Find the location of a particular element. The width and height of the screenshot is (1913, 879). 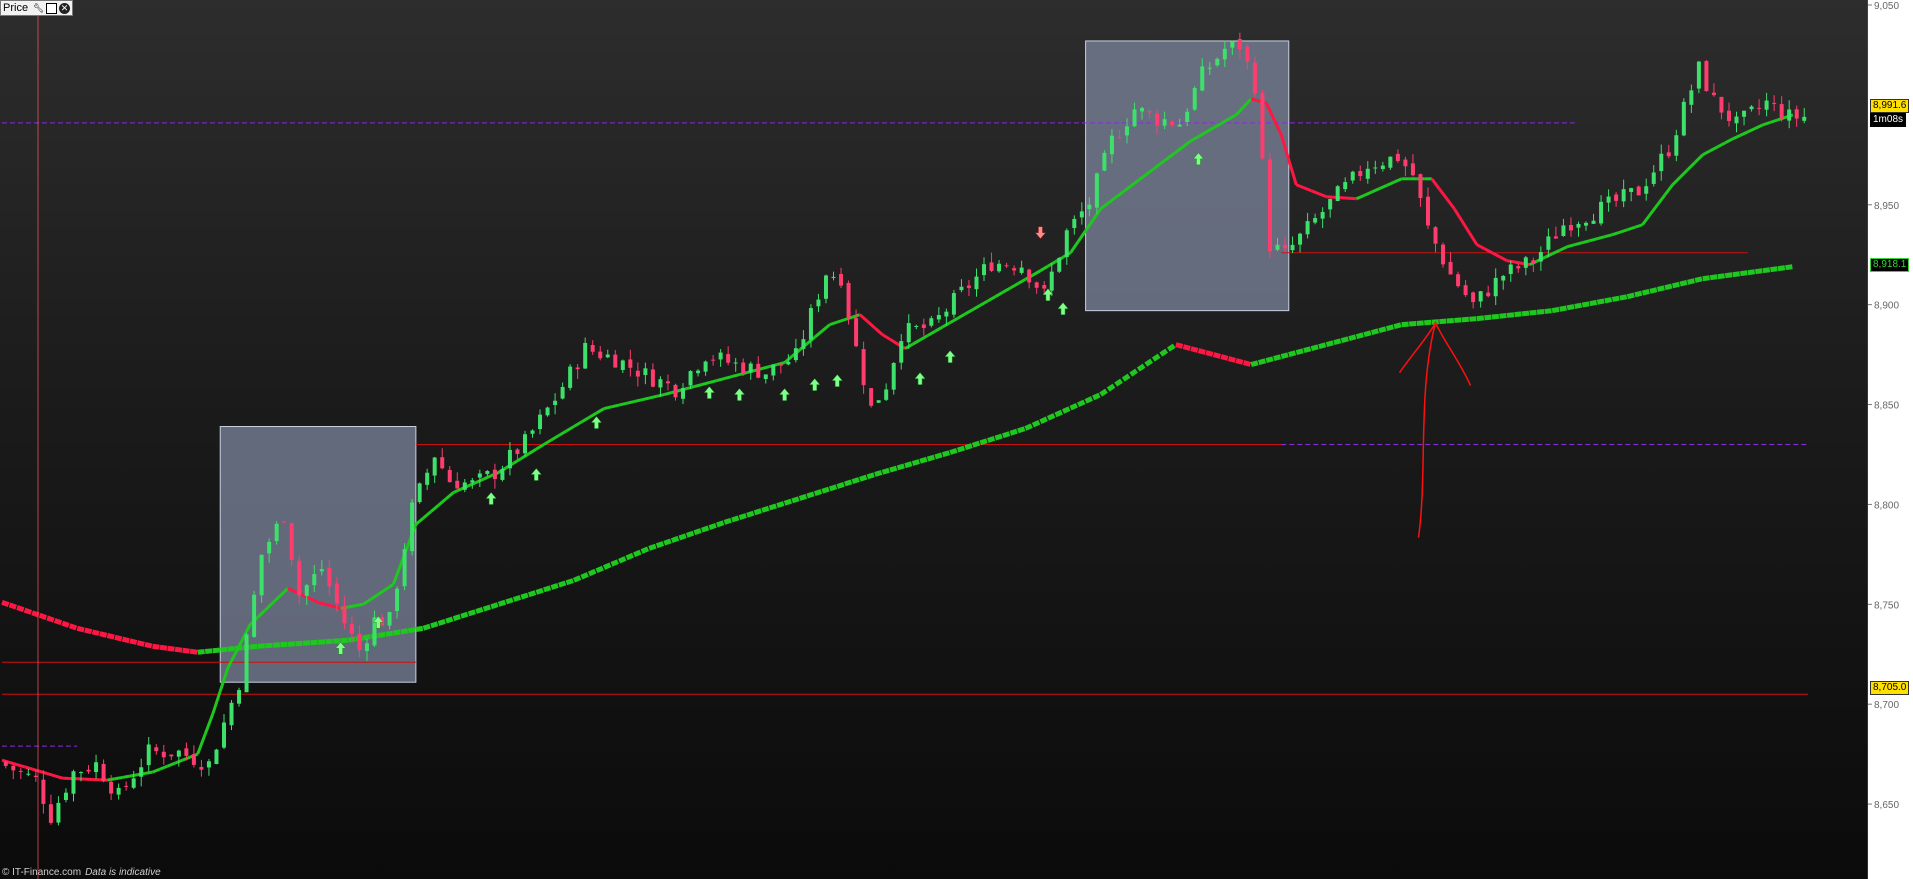

window-icon is located at coordinates (52, 8).